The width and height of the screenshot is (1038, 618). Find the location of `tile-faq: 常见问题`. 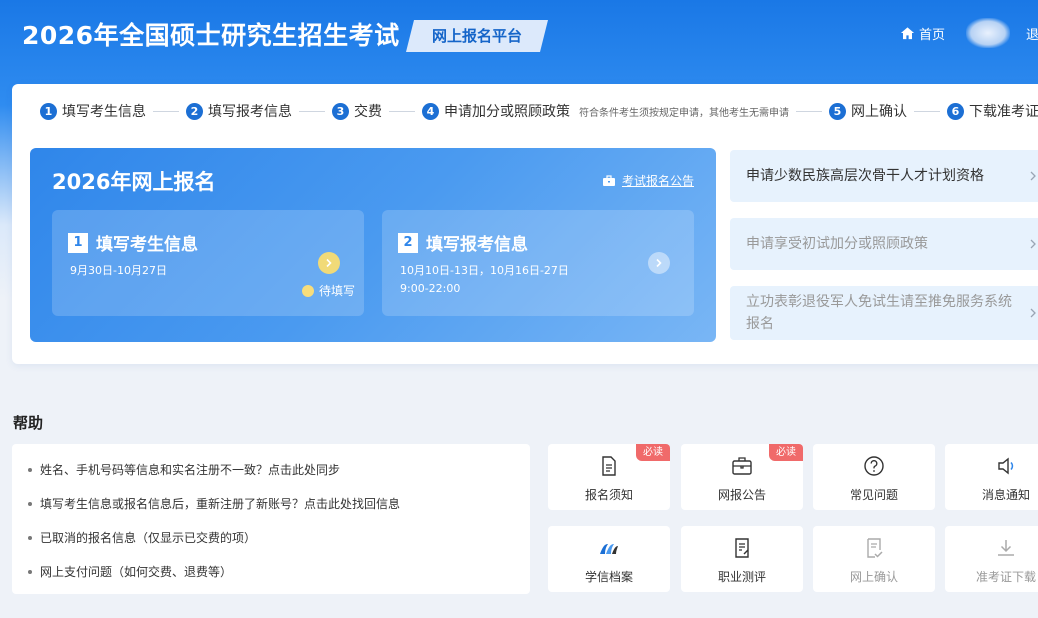

tile-faq: 常见问题 is located at coordinates (874, 477).